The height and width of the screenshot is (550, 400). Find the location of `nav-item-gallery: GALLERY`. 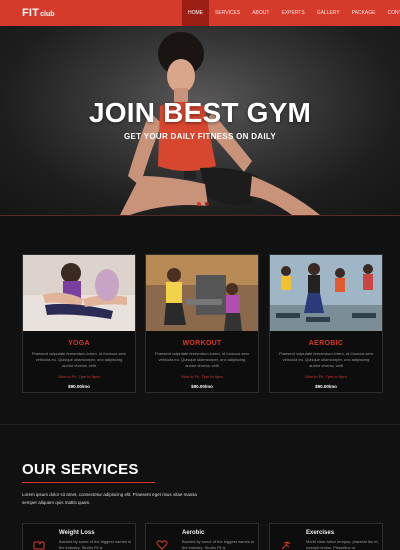

nav-item-gallery: GALLERY is located at coordinates (328, 13).